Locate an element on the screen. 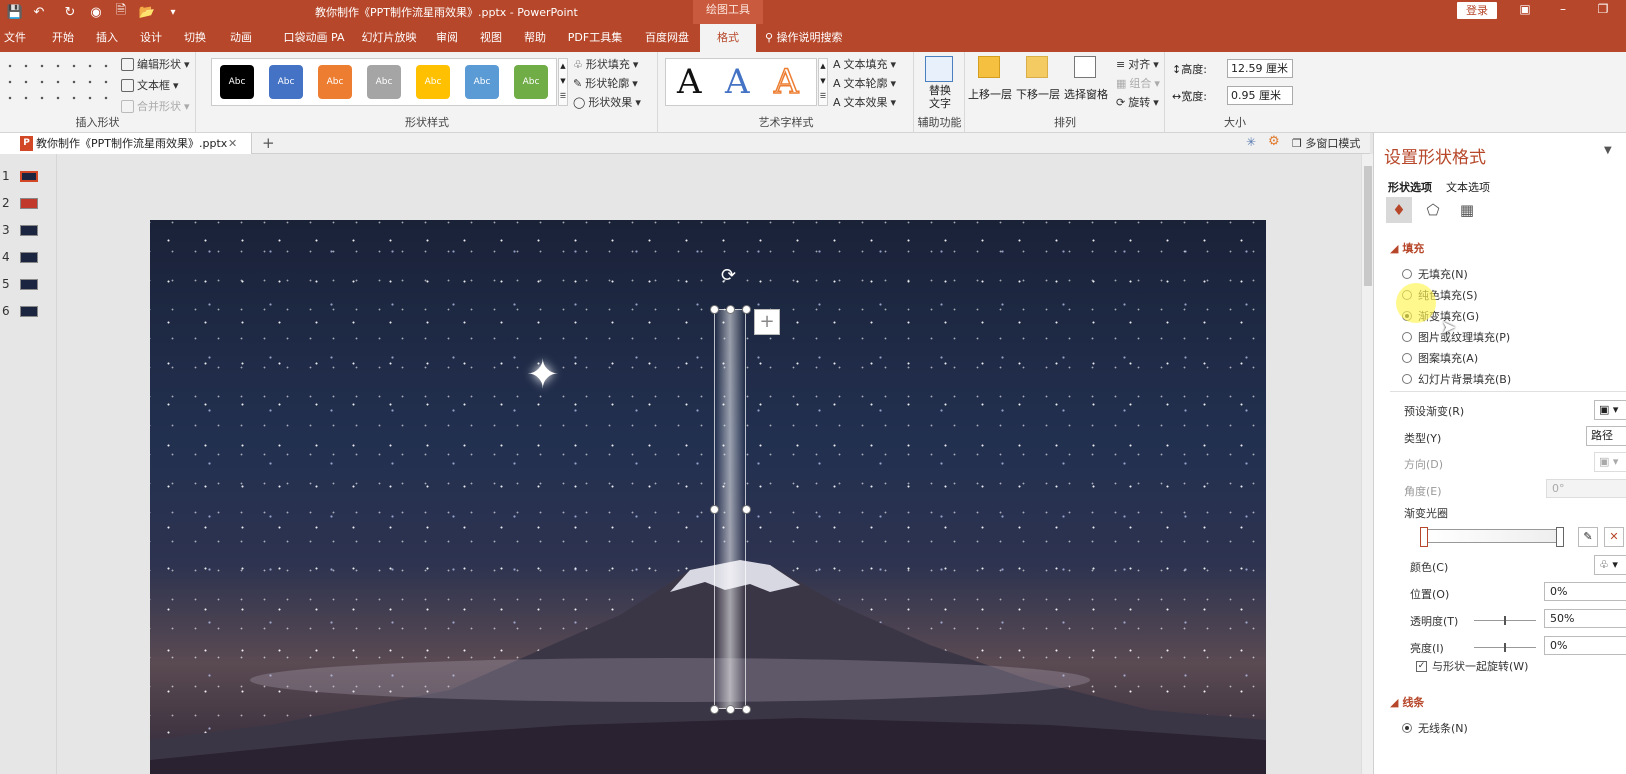 The image size is (1626, 774). rotate-button: ⟳ 旋转 ▾ is located at coordinates (1137, 102).